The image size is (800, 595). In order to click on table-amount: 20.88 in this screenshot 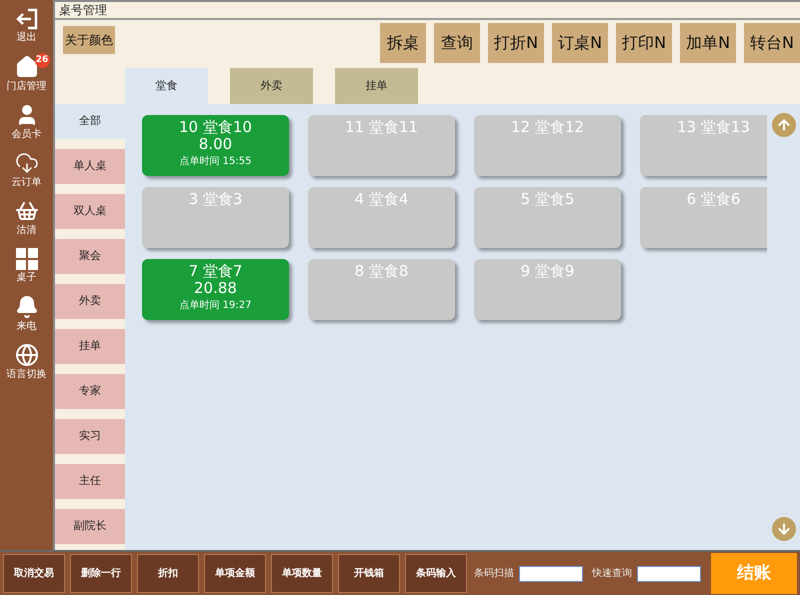, I will do `click(215, 288)`.